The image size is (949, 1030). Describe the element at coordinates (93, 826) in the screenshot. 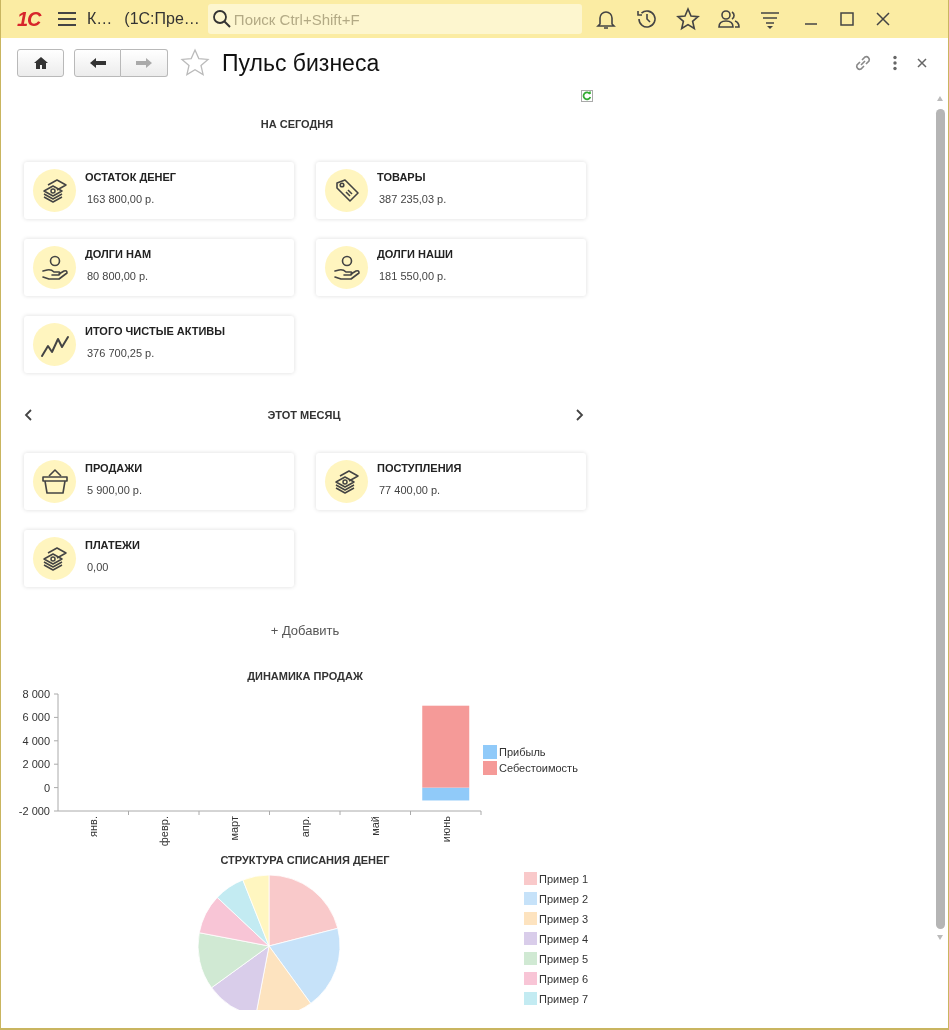

I see `x-tick-label: янв.` at that location.